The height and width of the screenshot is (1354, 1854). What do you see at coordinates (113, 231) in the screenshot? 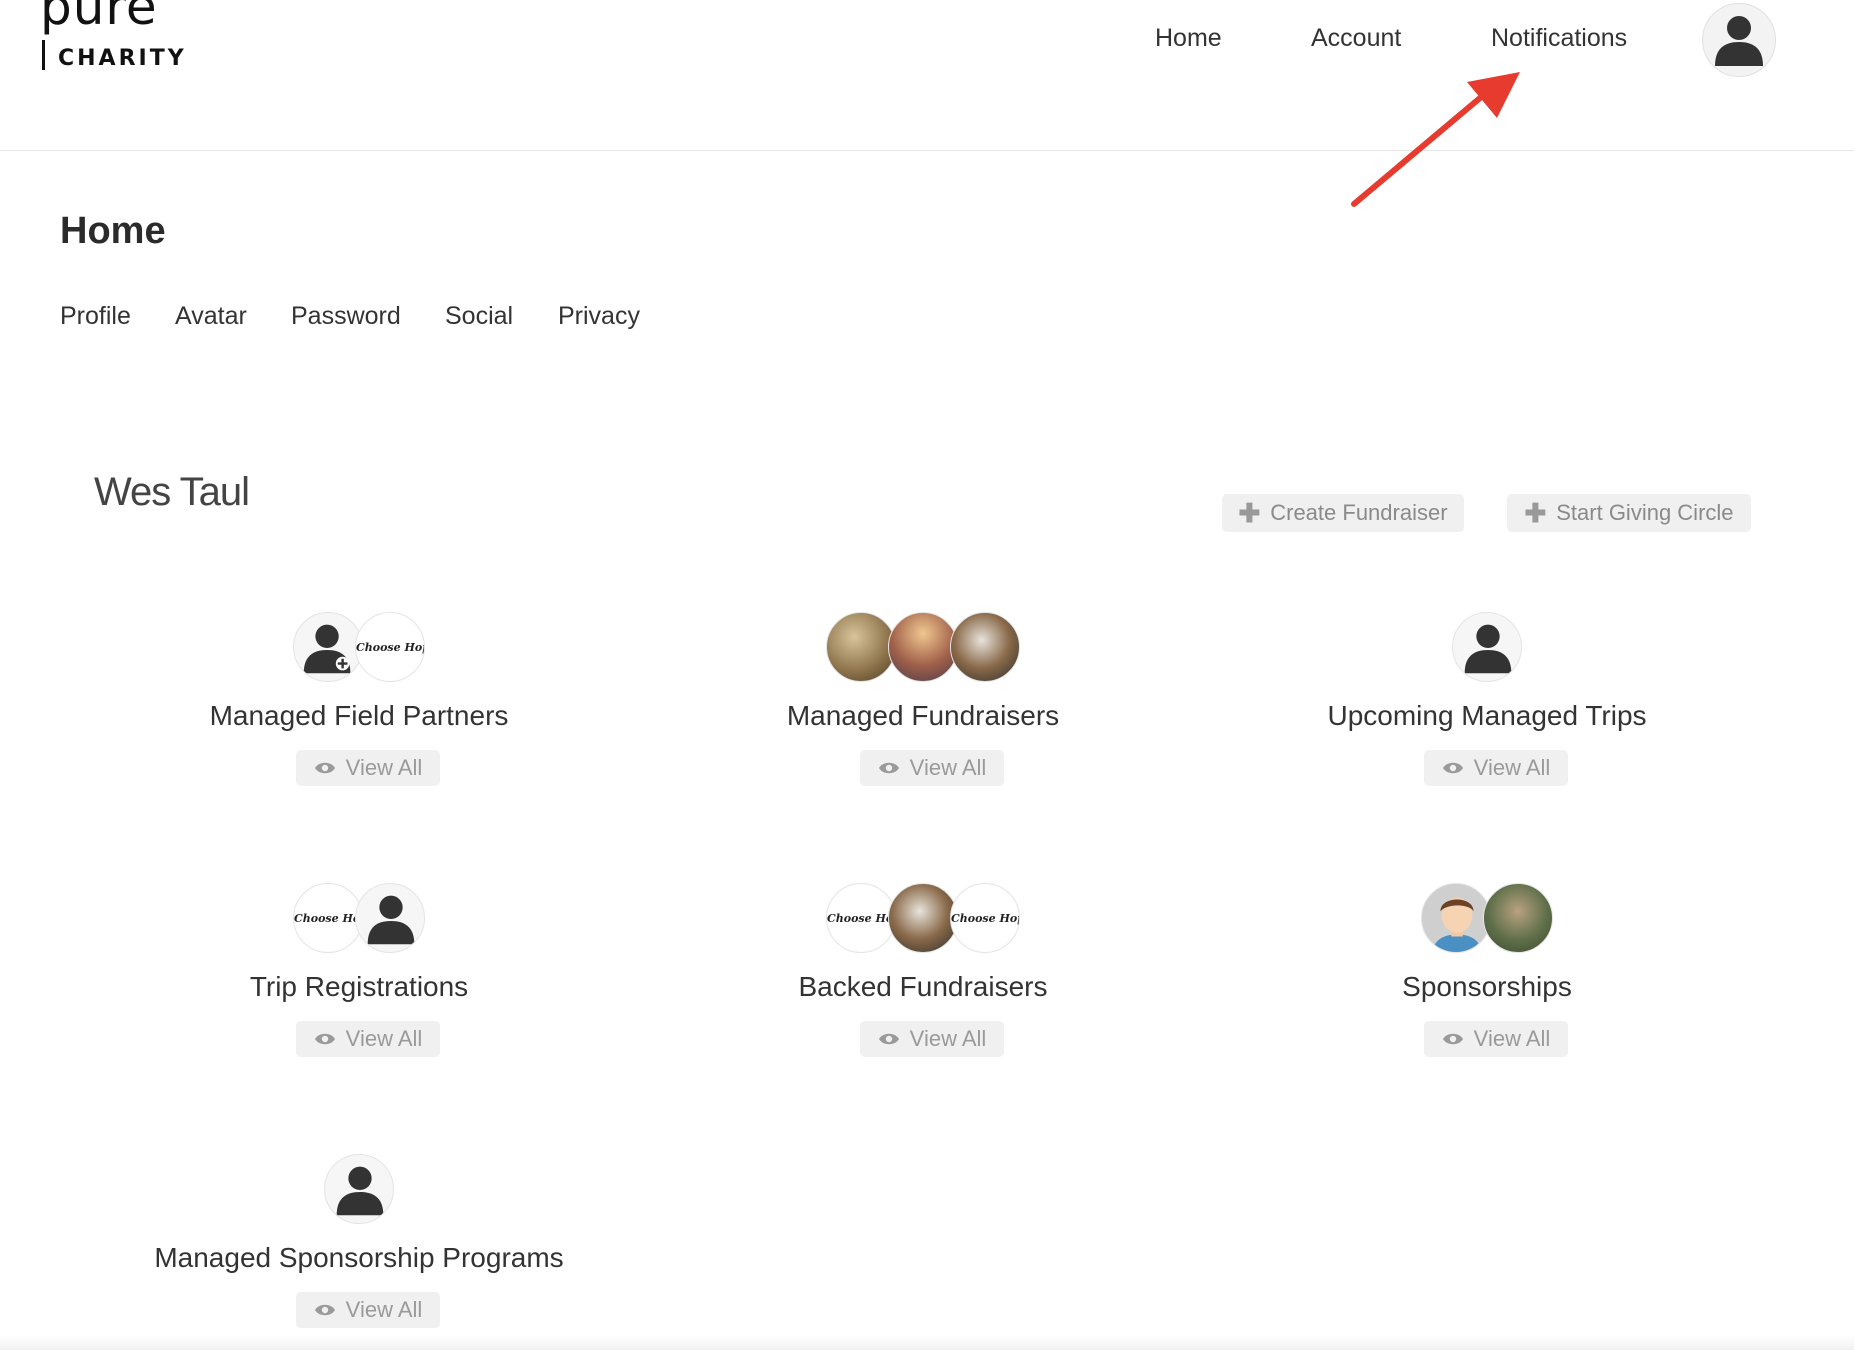
I see `page-title: Home` at bounding box center [113, 231].